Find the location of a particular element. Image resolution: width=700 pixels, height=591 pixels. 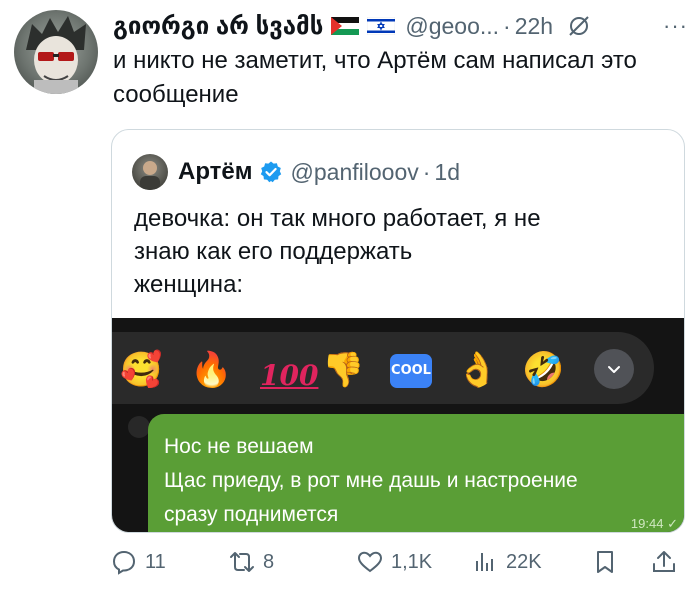

tweet-header: გიორგი არ სვამს @geoo... · 22h ··· is located at coordinates (400, 26).